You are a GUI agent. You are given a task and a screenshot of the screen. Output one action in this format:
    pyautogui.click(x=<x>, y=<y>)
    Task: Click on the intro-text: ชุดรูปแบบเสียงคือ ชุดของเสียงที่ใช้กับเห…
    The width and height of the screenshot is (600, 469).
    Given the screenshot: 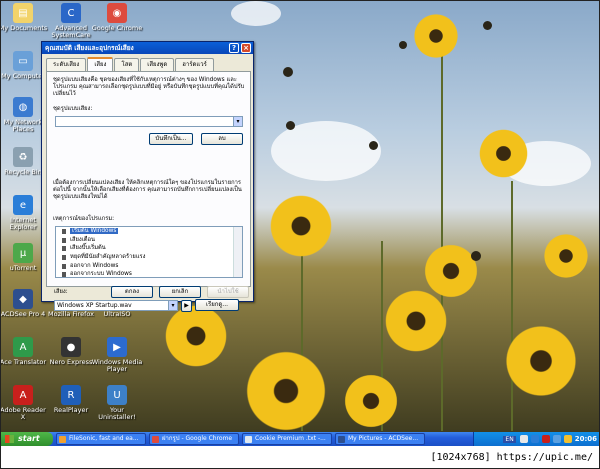 What is the action you would take?
    pyautogui.click(x=149, y=87)
    